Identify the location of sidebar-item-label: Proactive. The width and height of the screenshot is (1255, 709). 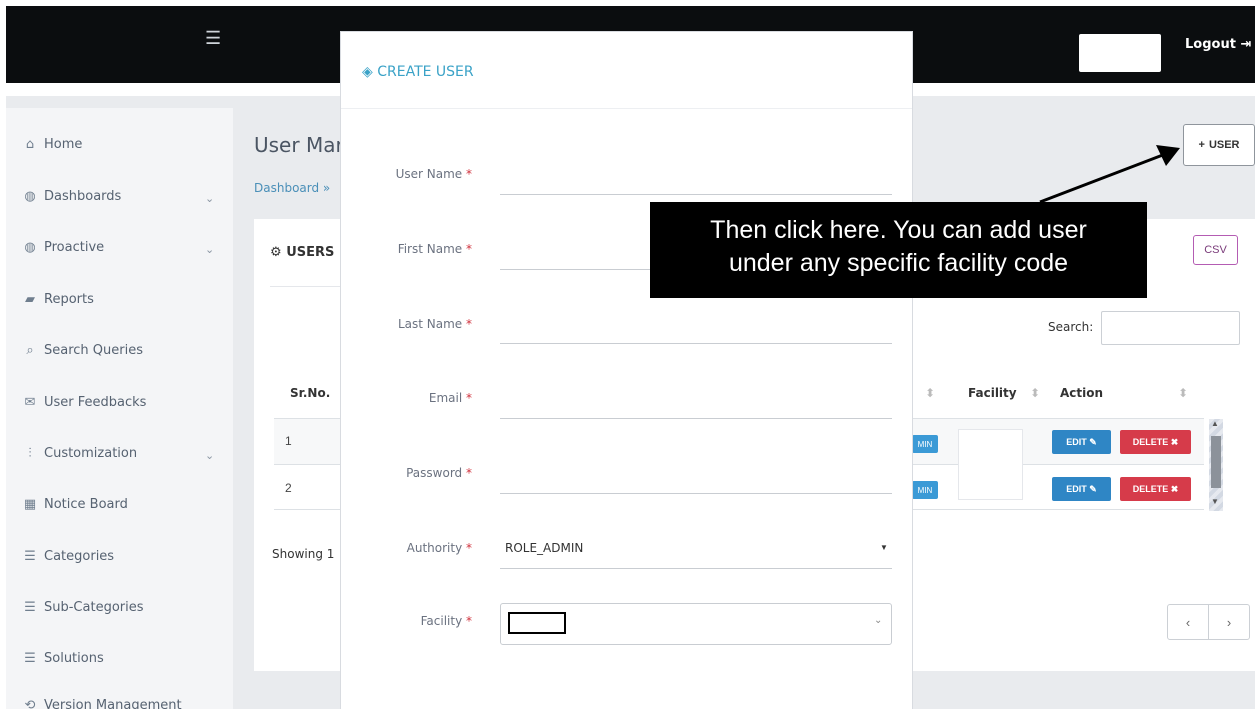
(74, 247).